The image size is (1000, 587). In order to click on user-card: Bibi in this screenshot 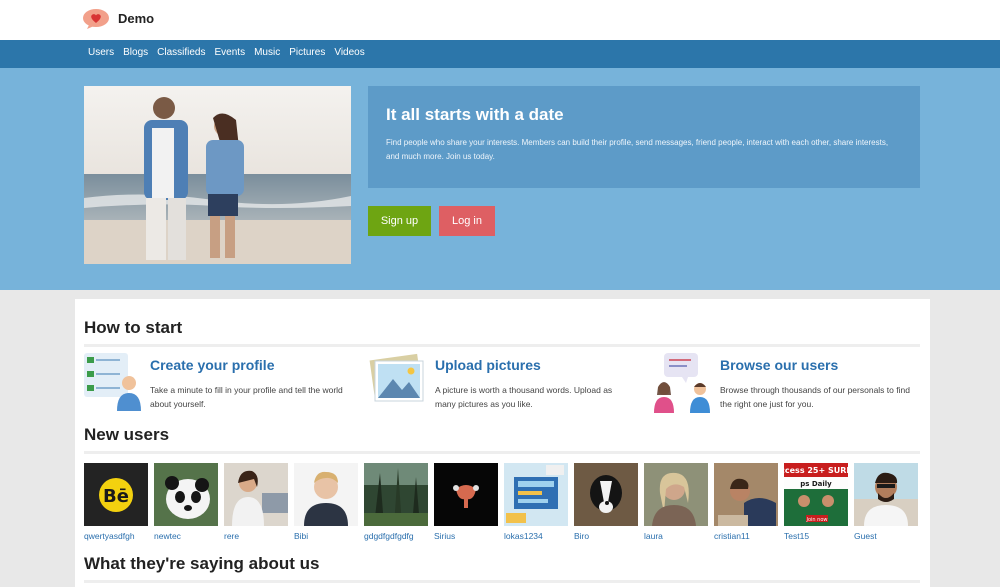, I will do `click(326, 502)`.